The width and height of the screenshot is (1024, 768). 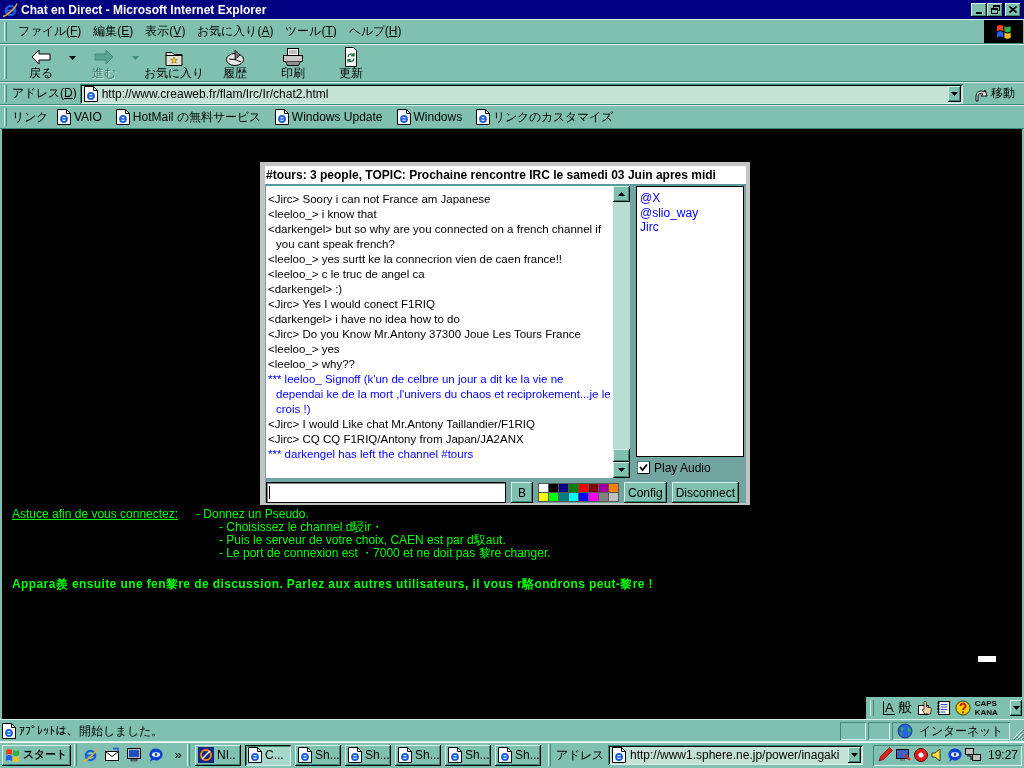 I want to click on link: HotMail の無料サービス, so click(x=188, y=117).